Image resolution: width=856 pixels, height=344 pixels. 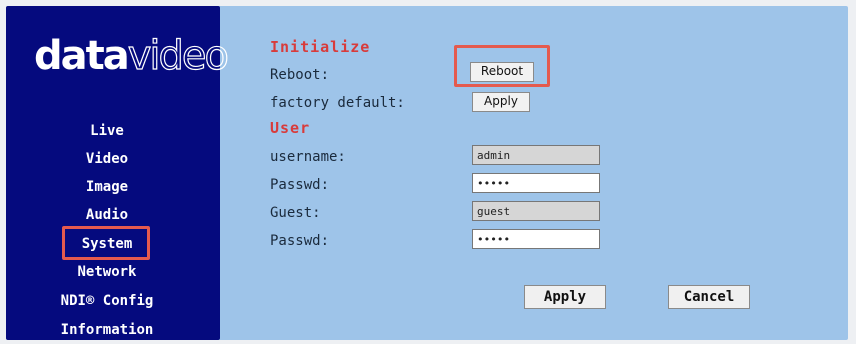 I want to click on sidebar-item-information: Information, so click(x=107, y=330).